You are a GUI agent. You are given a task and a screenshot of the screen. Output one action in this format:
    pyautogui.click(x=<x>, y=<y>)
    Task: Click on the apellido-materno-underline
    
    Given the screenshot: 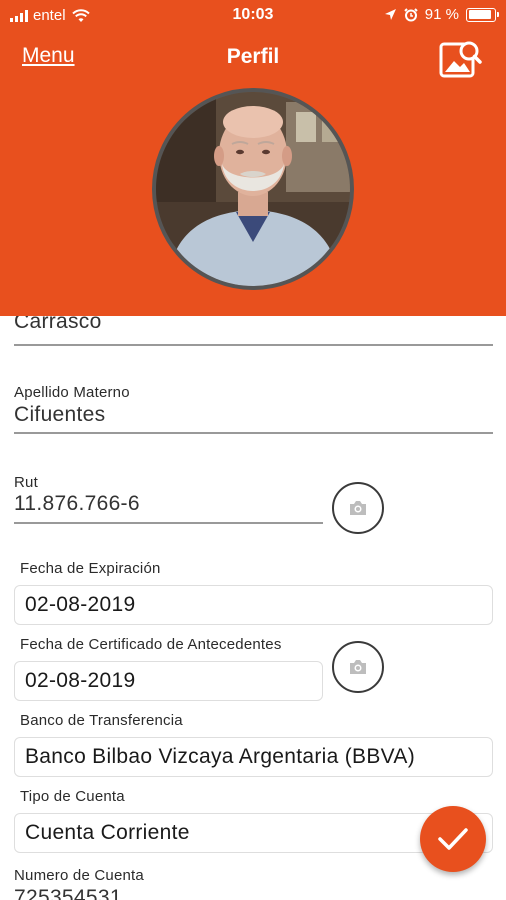 What is the action you would take?
    pyautogui.click(x=253, y=433)
    